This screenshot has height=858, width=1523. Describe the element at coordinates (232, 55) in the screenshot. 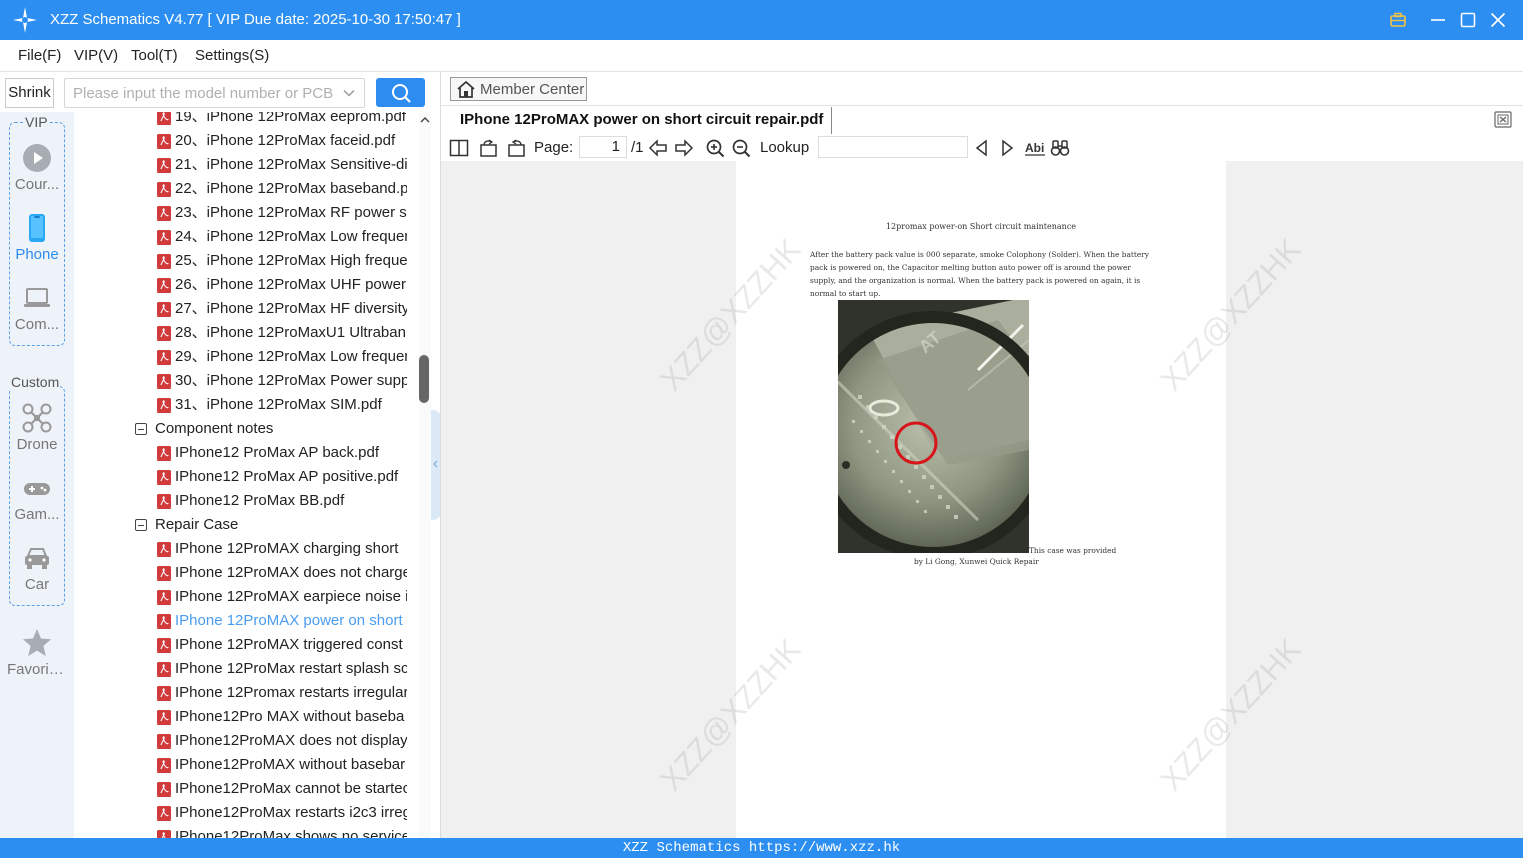

I see `menu-settings: Settings(S)` at that location.